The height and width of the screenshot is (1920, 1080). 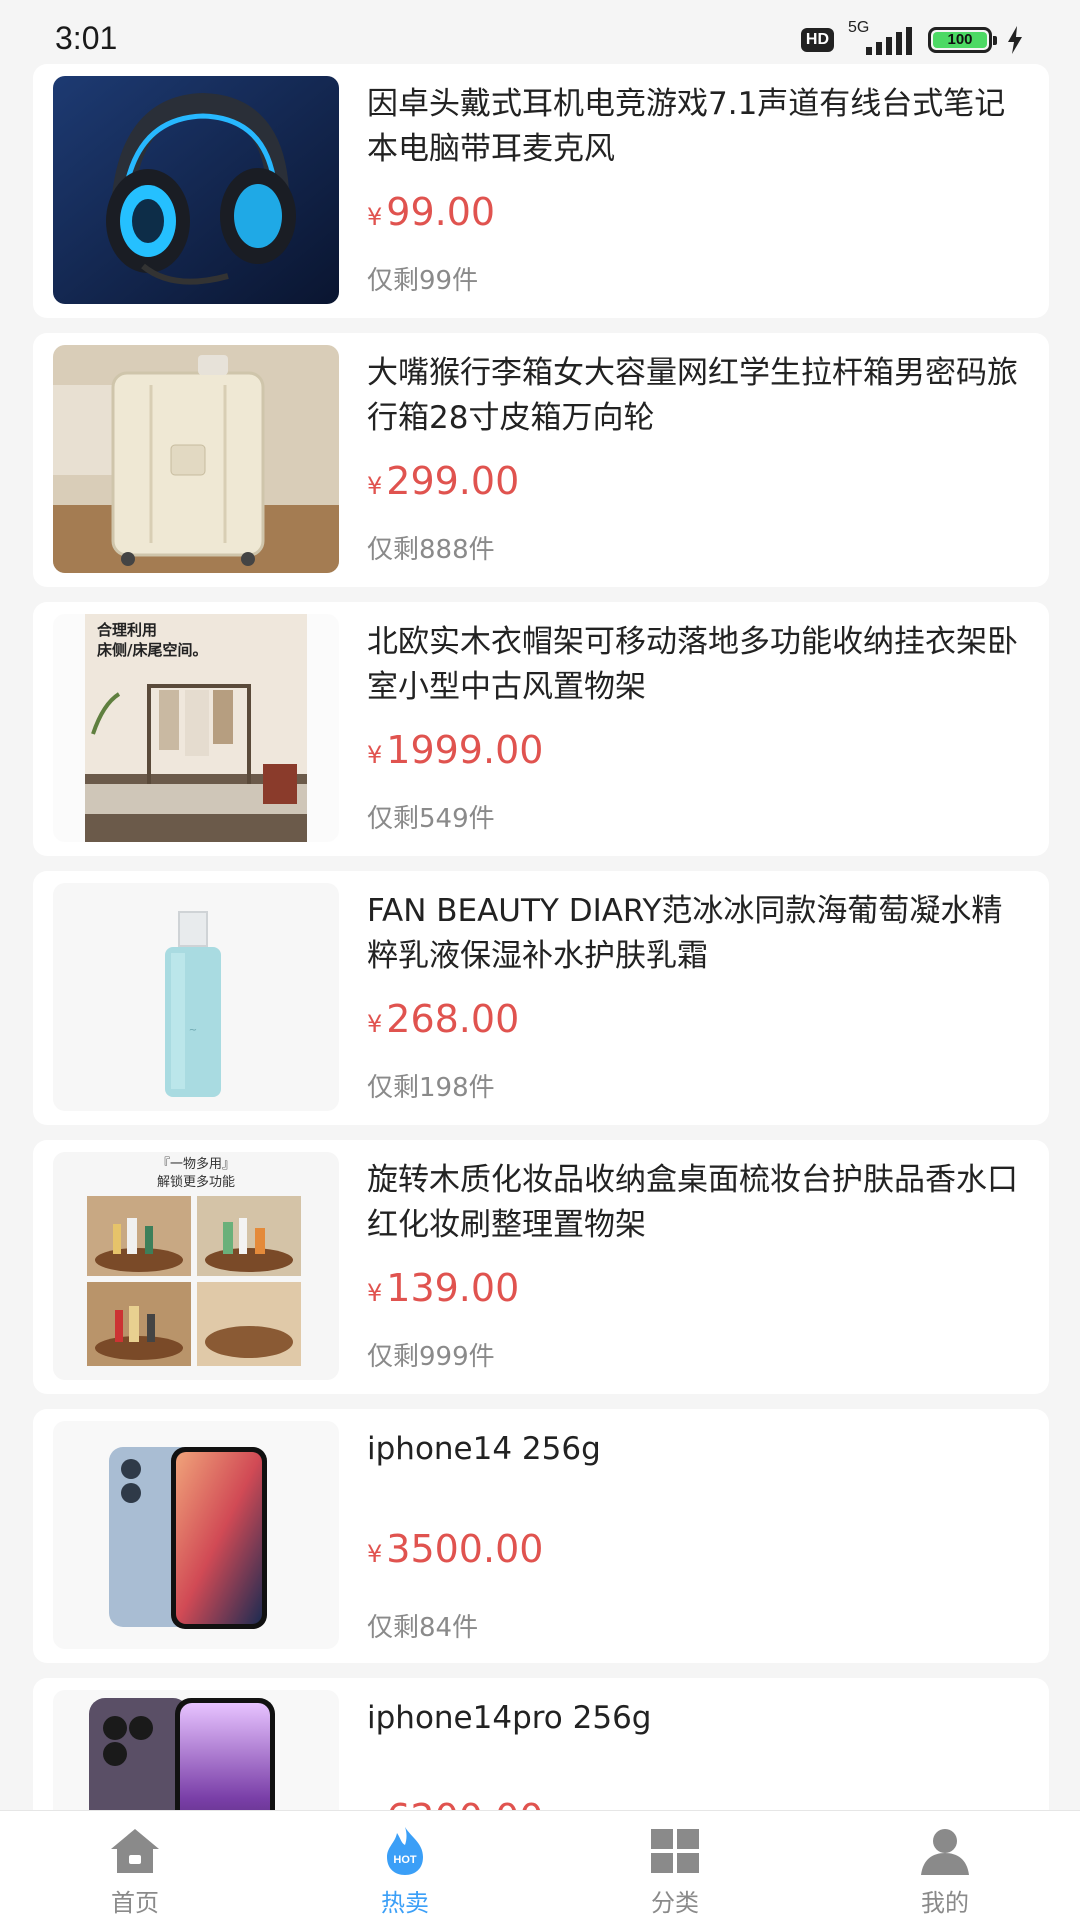 What do you see at coordinates (697, 1449) in the screenshot?
I see `product-title: iphone14 256g` at bounding box center [697, 1449].